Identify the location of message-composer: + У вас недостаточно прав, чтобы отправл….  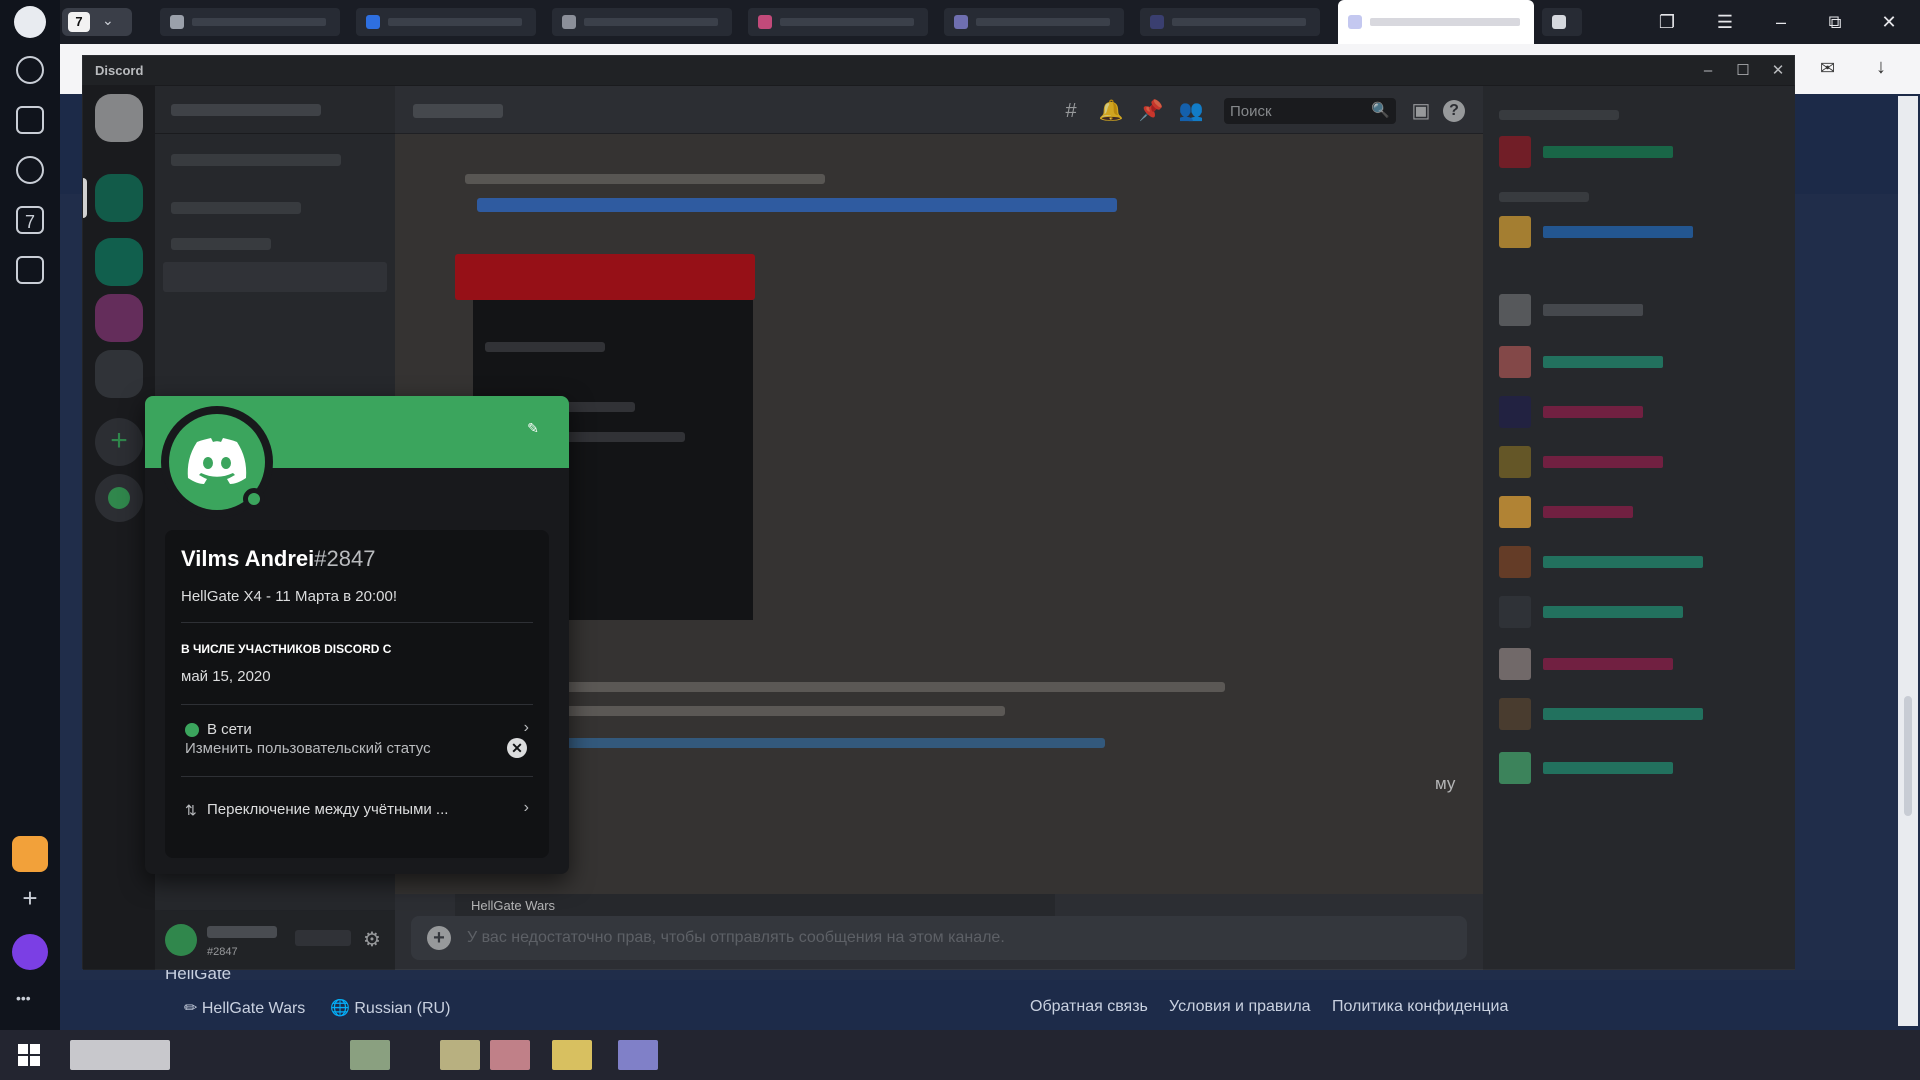
(939, 938).